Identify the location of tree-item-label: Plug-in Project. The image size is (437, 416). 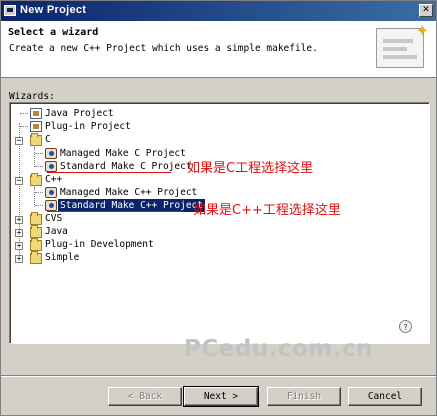
(88, 126).